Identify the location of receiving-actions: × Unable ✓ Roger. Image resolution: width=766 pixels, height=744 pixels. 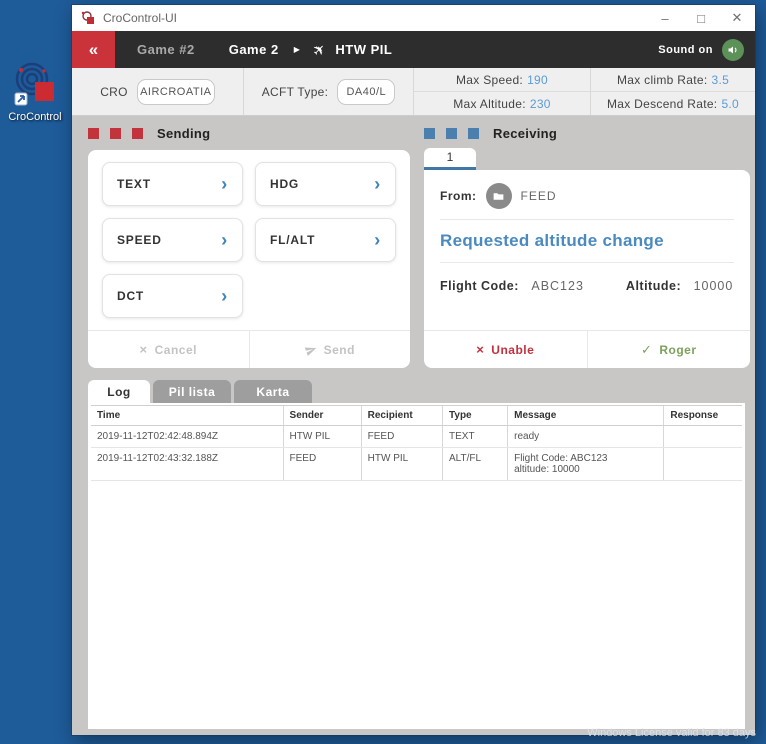
(587, 349).